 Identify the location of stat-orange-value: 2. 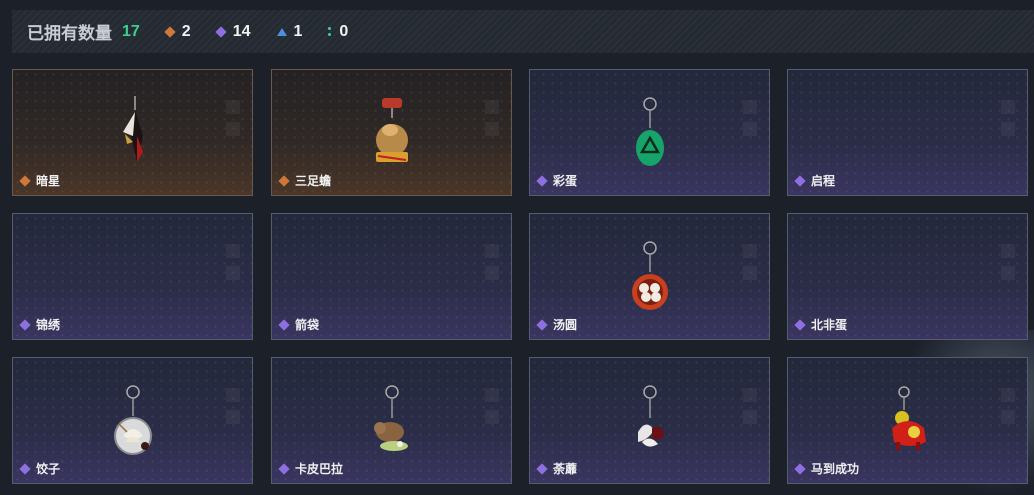
(186, 31).